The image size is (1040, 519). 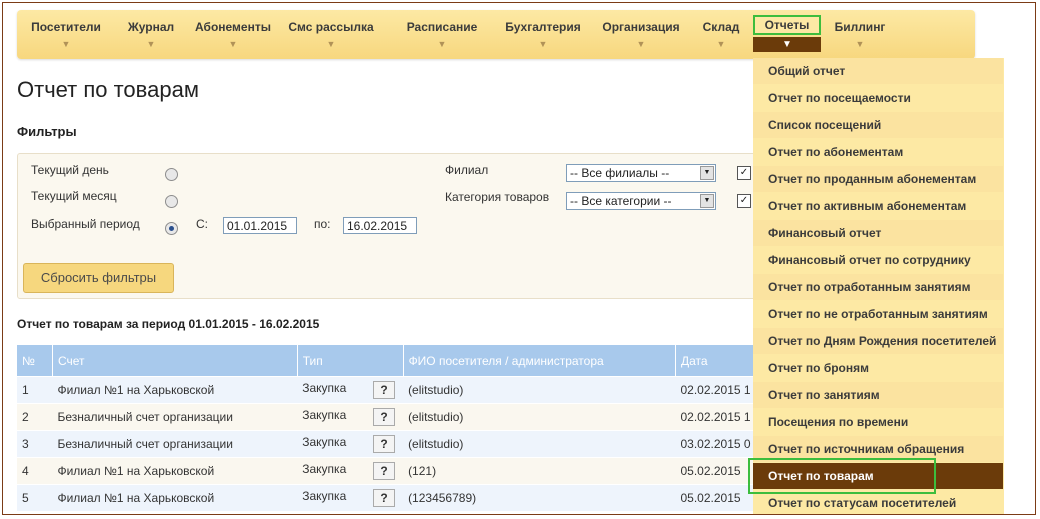 I want to click on selected-period-label: Выбранный период, so click(x=85, y=224).